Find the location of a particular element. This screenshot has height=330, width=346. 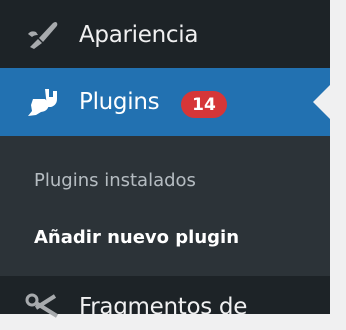

update-count-badge: 14 is located at coordinates (204, 104).